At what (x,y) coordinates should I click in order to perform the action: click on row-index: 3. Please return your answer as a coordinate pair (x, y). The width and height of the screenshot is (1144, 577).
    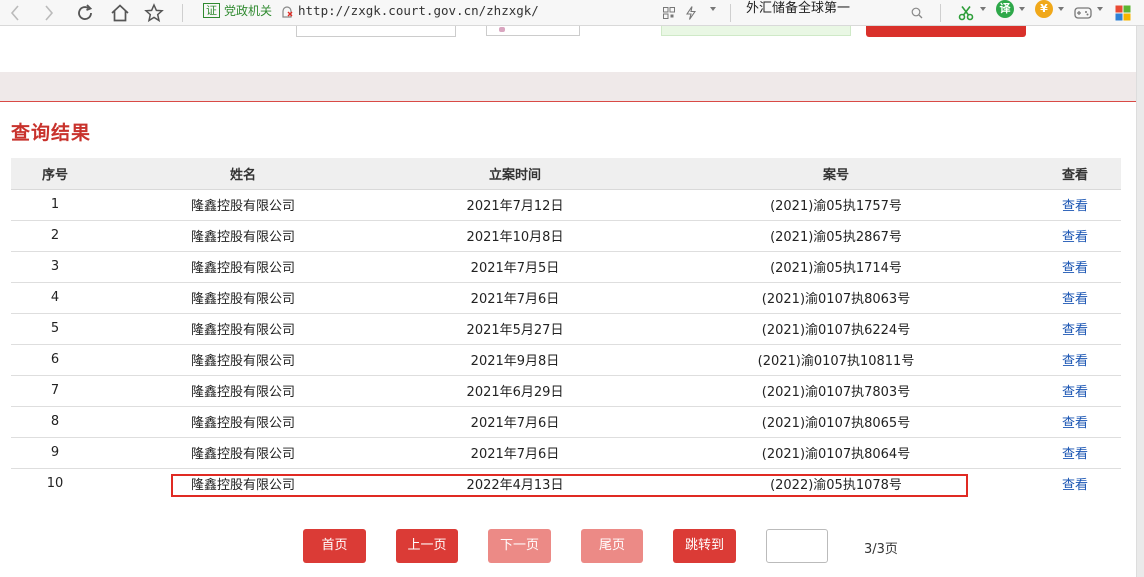
    Looking at the image, I should click on (55, 267).